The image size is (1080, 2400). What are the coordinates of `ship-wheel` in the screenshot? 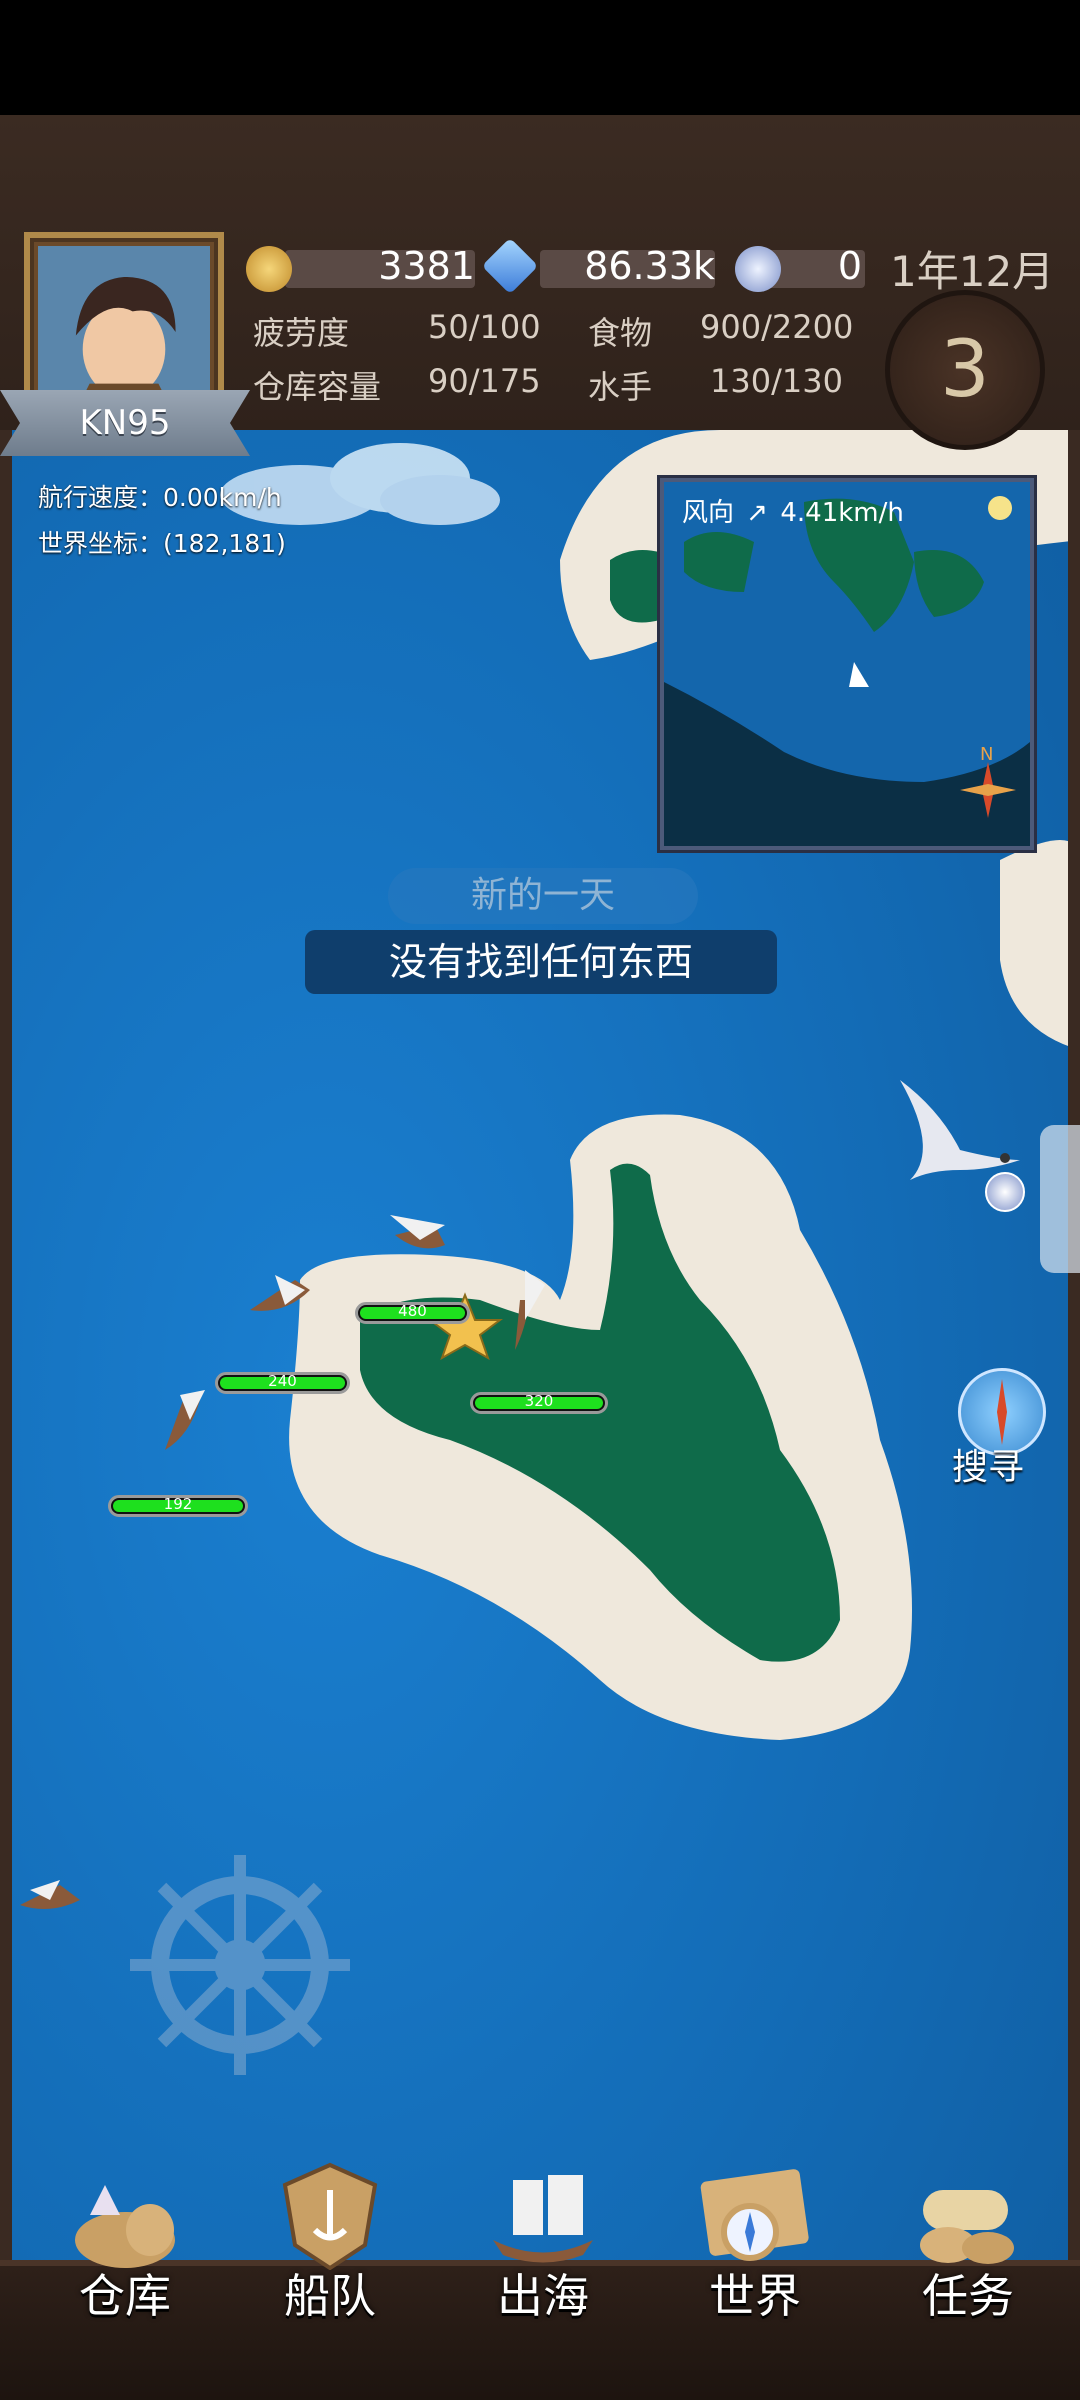 It's located at (240, 1965).